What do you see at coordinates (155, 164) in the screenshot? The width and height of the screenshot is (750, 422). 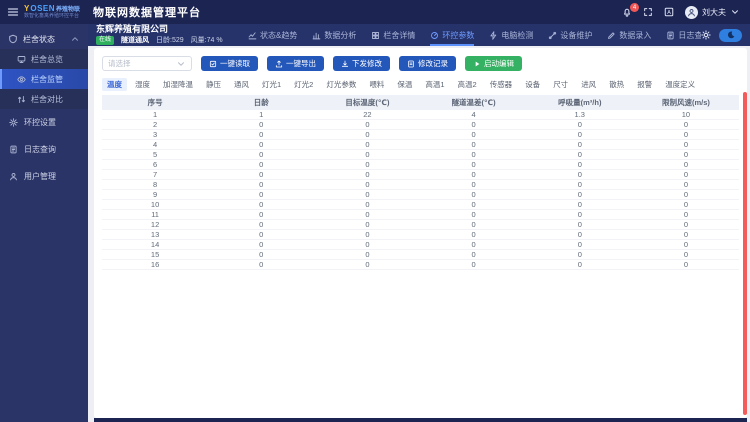 I see `table-cell: 6` at bounding box center [155, 164].